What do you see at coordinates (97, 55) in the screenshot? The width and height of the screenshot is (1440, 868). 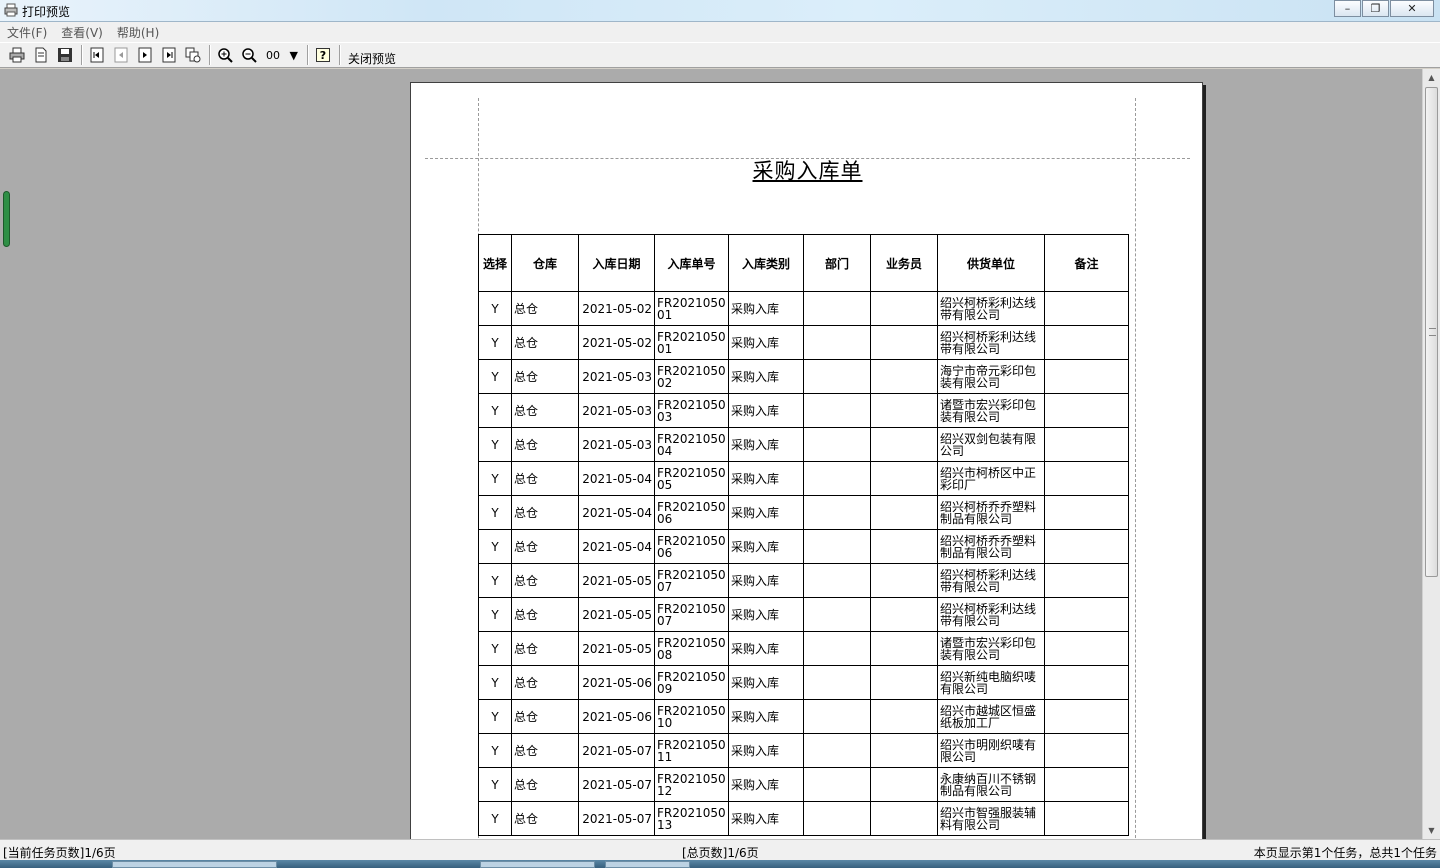 I see `first-page-button` at bounding box center [97, 55].